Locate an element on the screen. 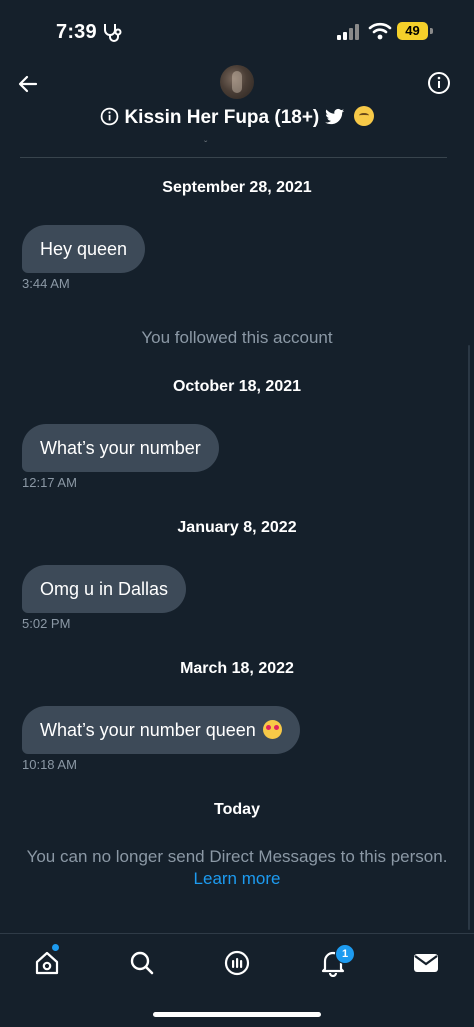 This screenshot has width=474, height=1027. search-icon is located at coordinates (142, 963).